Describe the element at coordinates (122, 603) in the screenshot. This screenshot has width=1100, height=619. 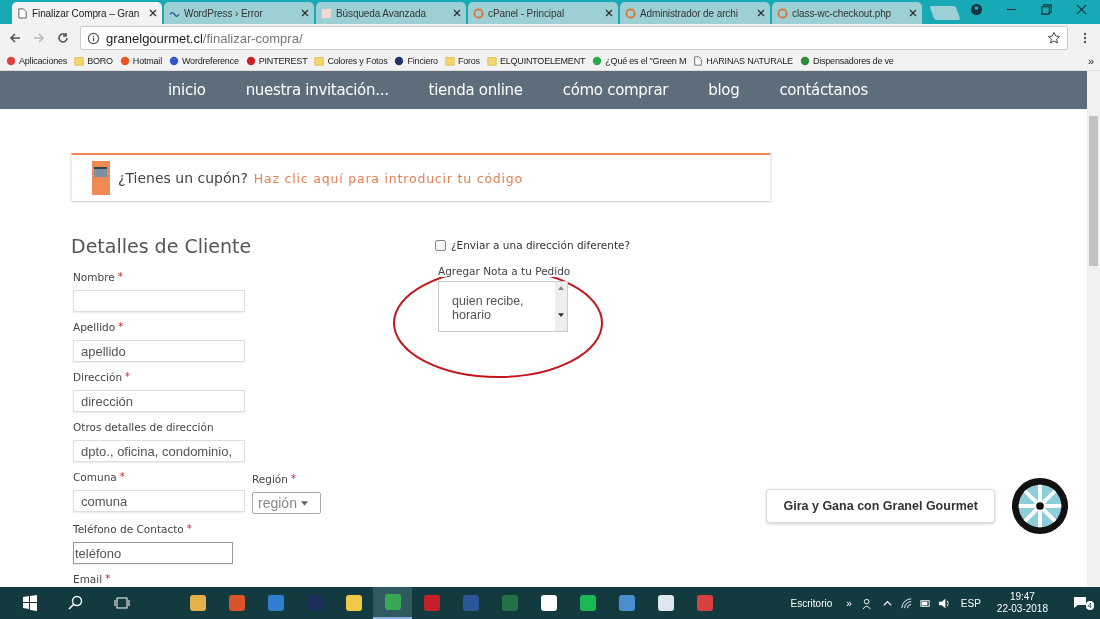
I see `task-view-icon` at that location.